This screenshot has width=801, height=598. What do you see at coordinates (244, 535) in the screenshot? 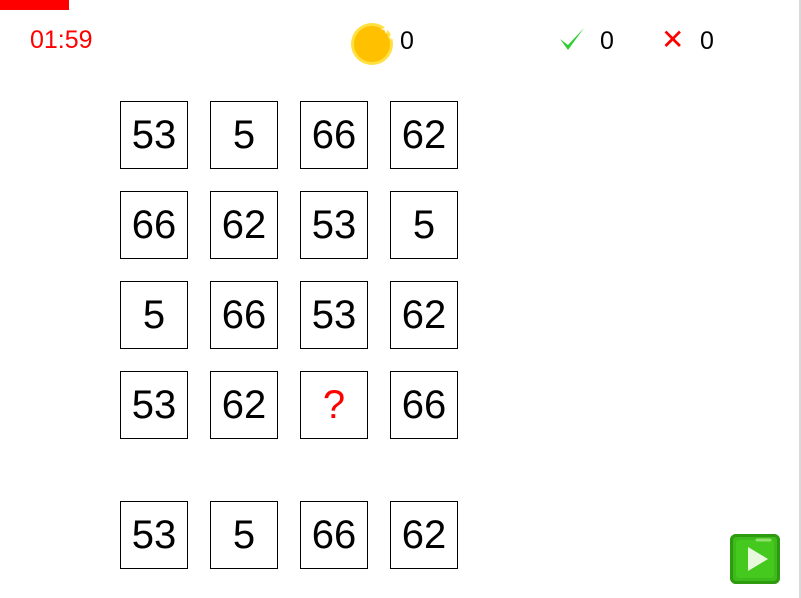
I see `answer-option: 5` at bounding box center [244, 535].